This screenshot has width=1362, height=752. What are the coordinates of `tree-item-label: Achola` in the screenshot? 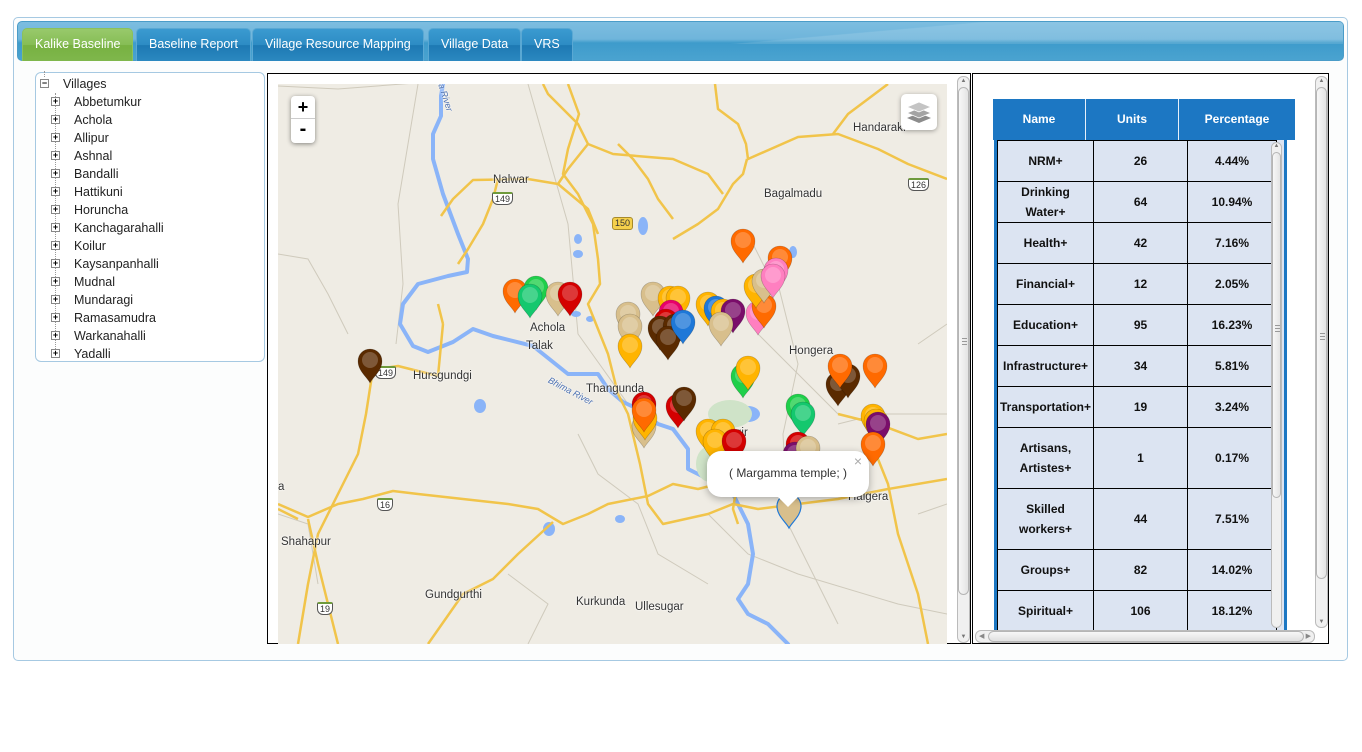 It's located at (93, 120).